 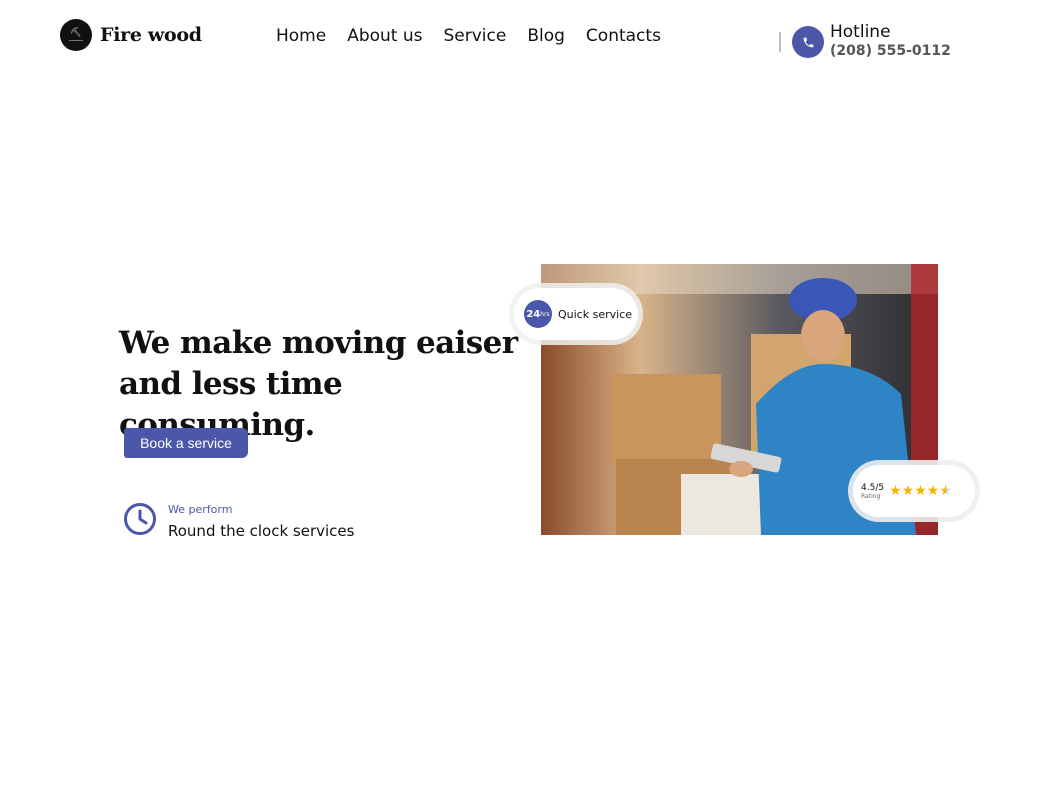 What do you see at coordinates (890, 51) in the screenshot?
I see `hotline-number: (208) 555-0112` at bounding box center [890, 51].